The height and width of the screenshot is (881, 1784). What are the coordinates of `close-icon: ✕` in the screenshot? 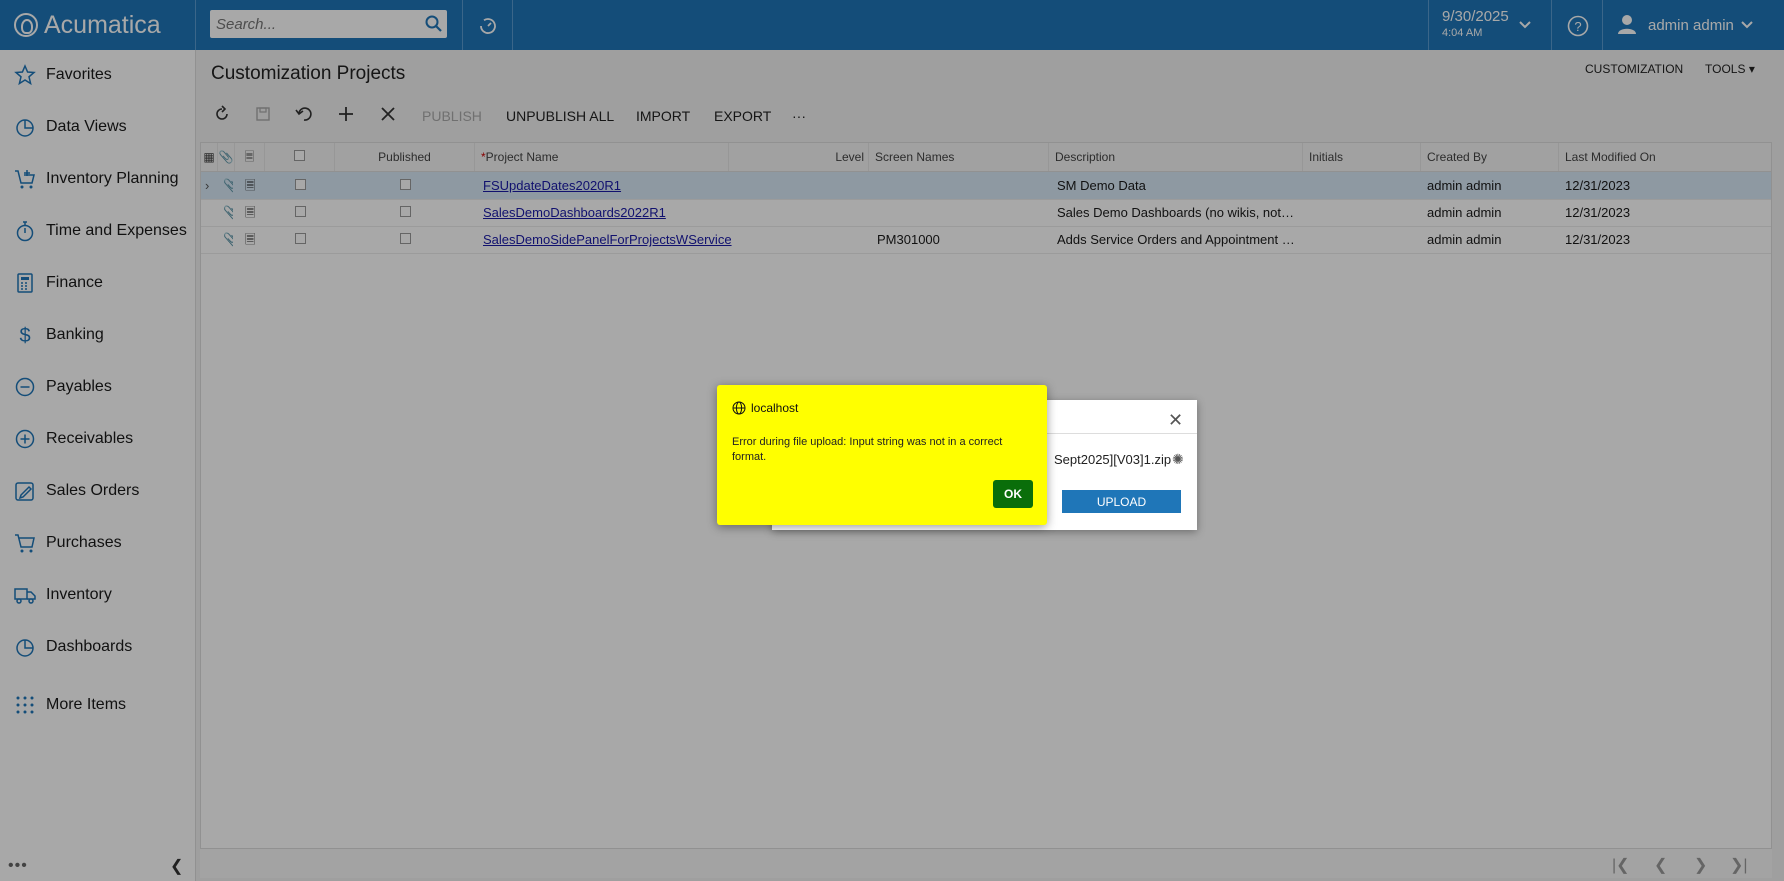 It's located at (1175, 420).